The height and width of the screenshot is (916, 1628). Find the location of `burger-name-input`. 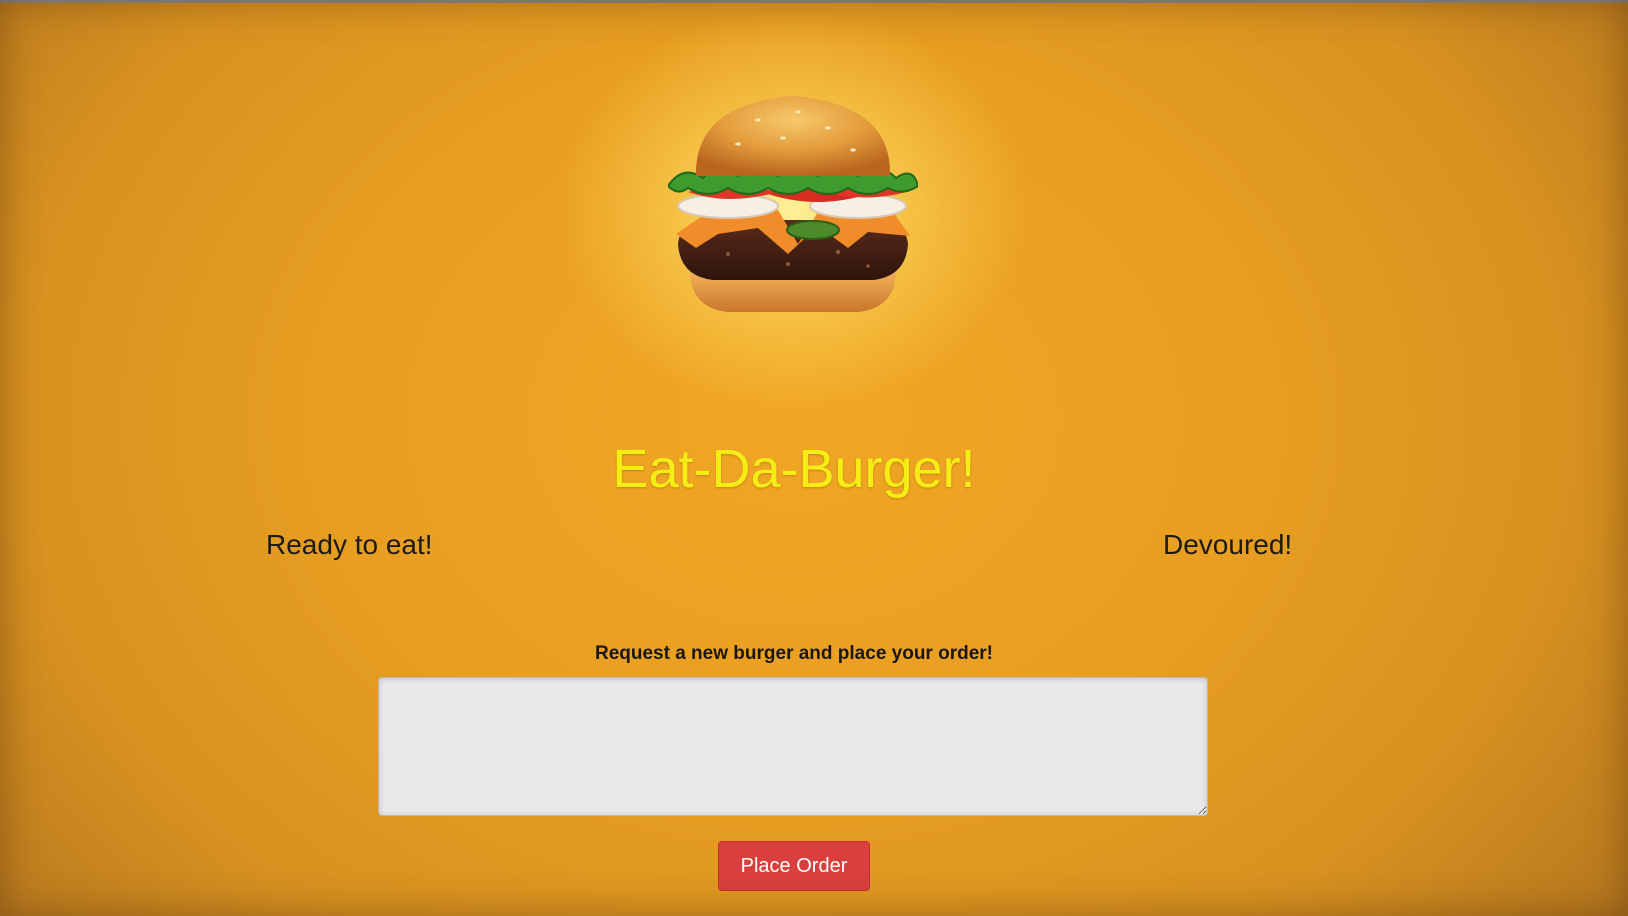

burger-name-input is located at coordinates (793, 746).